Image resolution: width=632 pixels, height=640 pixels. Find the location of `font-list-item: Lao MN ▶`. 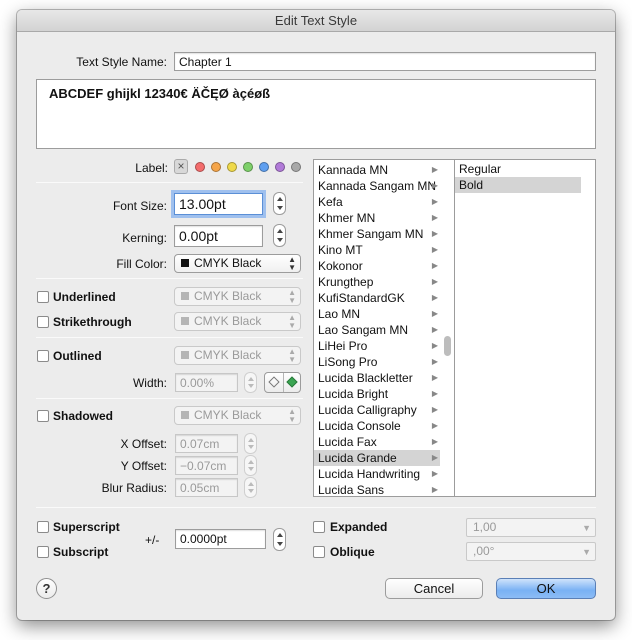

font-list-item: Lao MN ▶ is located at coordinates (377, 314).